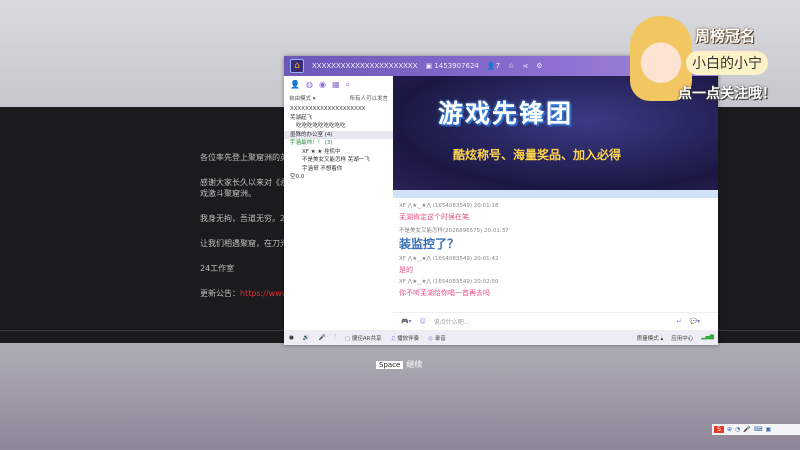 The image size is (800, 450). I want to click on share-icon: ⋖, so click(525, 66).